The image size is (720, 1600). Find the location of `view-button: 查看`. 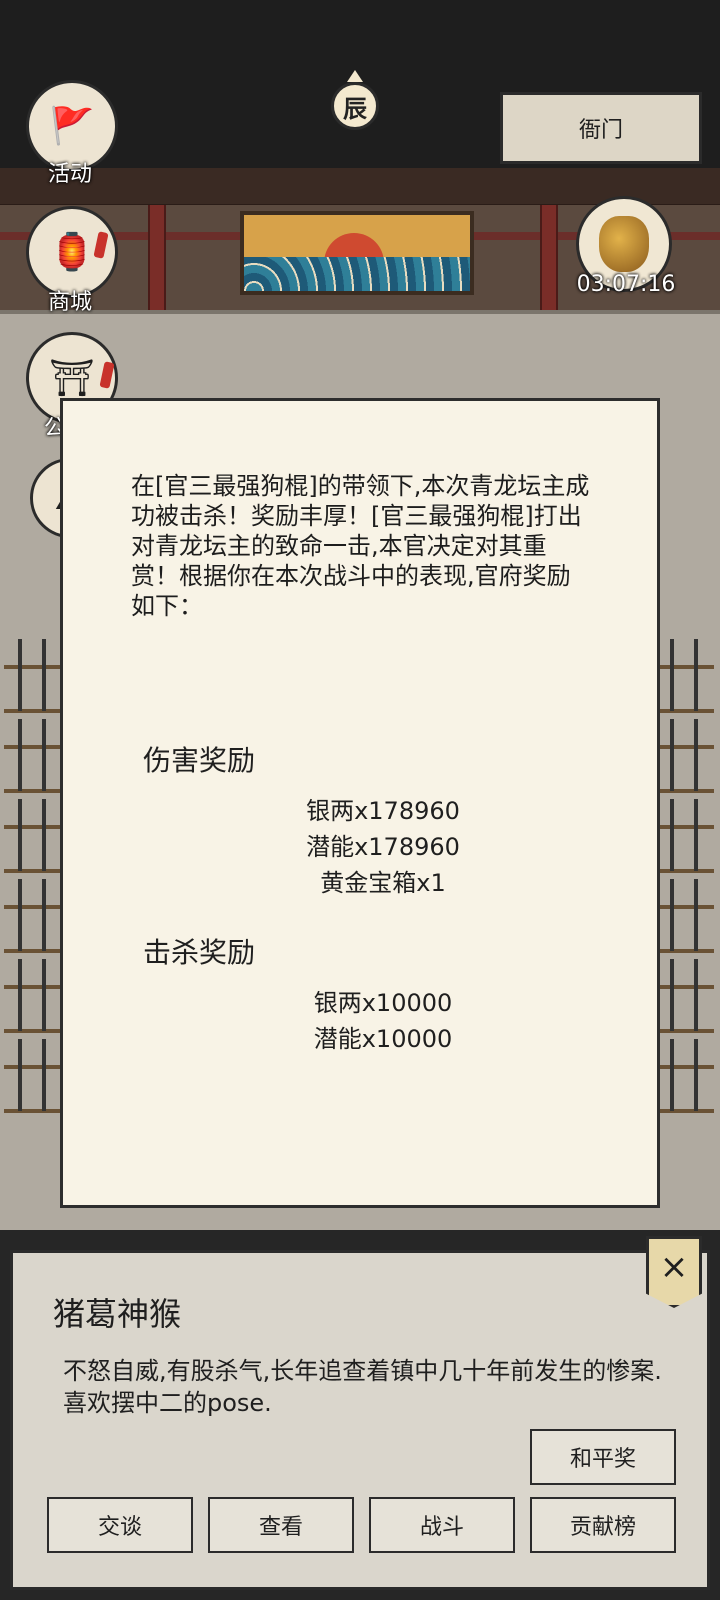

view-button: 查看 is located at coordinates (281, 1525).